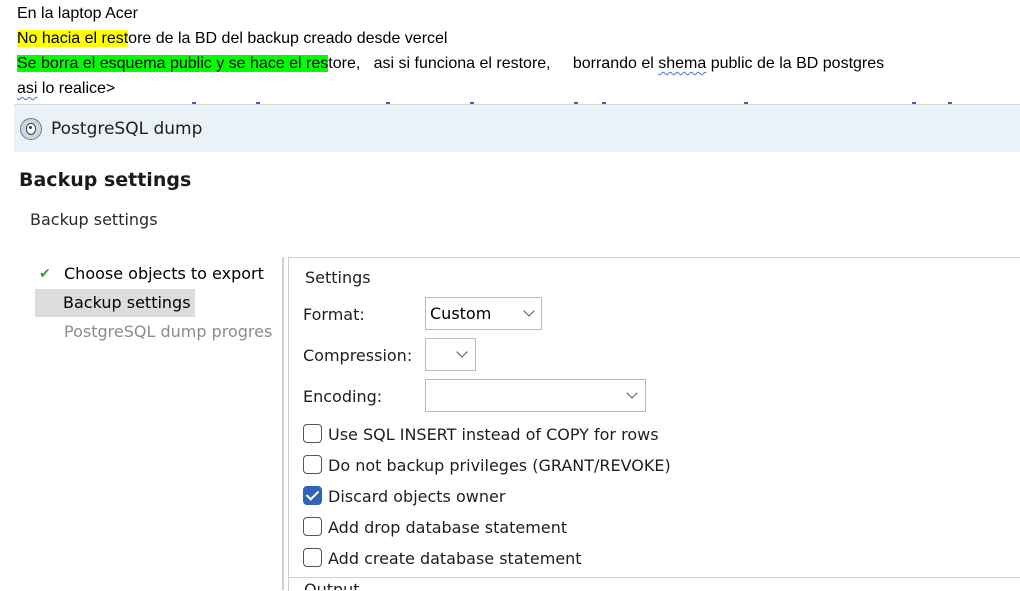  What do you see at coordinates (517, 128) in the screenshot?
I see `dialog-titlebar: PostgreSQL dump` at bounding box center [517, 128].